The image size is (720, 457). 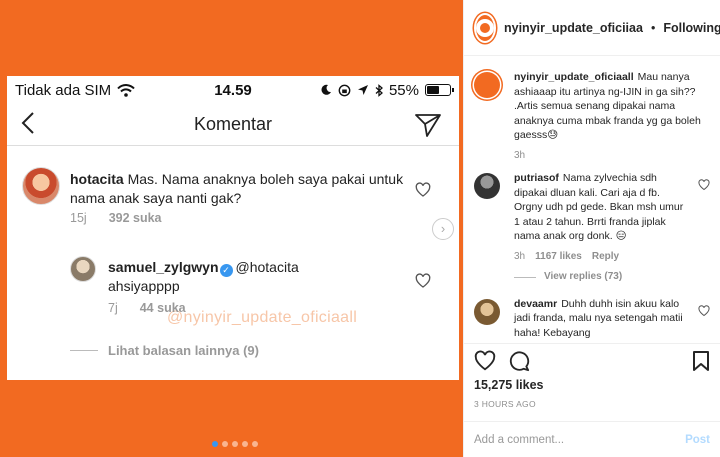 What do you see at coordinates (226, 270) in the screenshot?
I see `verified-badge-icon: ✓` at bounding box center [226, 270].